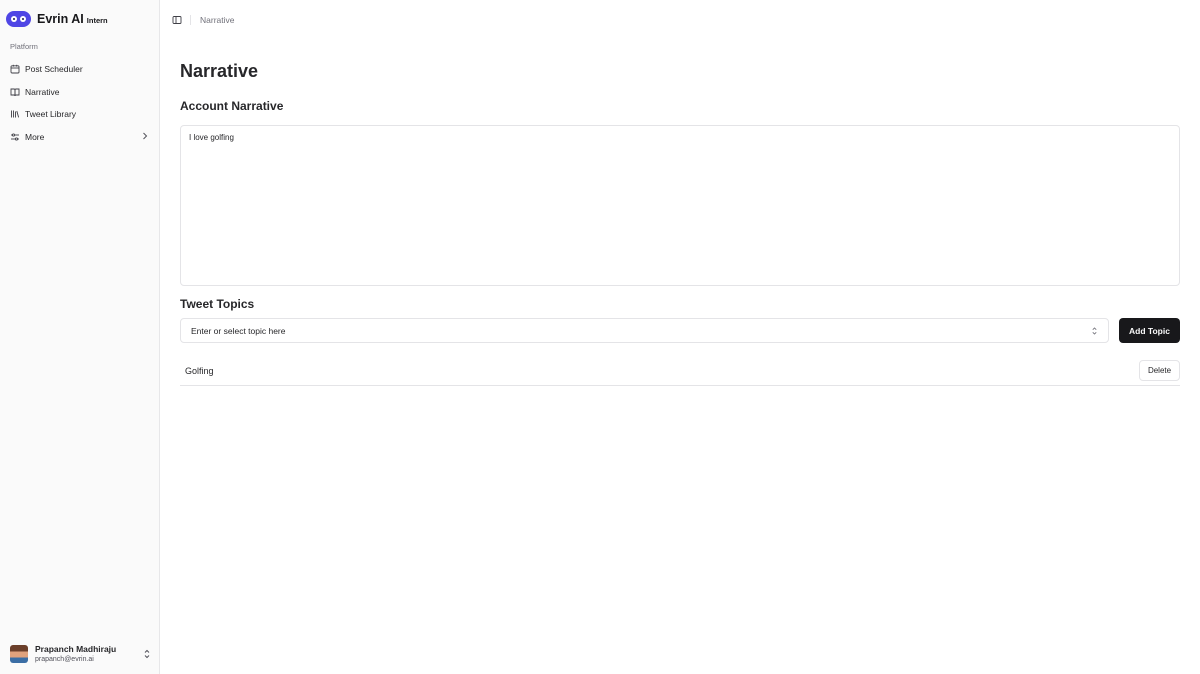 The height and width of the screenshot is (674, 1200). What do you see at coordinates (35, 136) in the screenshot?
I see `sidebar-item-label: More` at bounding box center [35, 136].